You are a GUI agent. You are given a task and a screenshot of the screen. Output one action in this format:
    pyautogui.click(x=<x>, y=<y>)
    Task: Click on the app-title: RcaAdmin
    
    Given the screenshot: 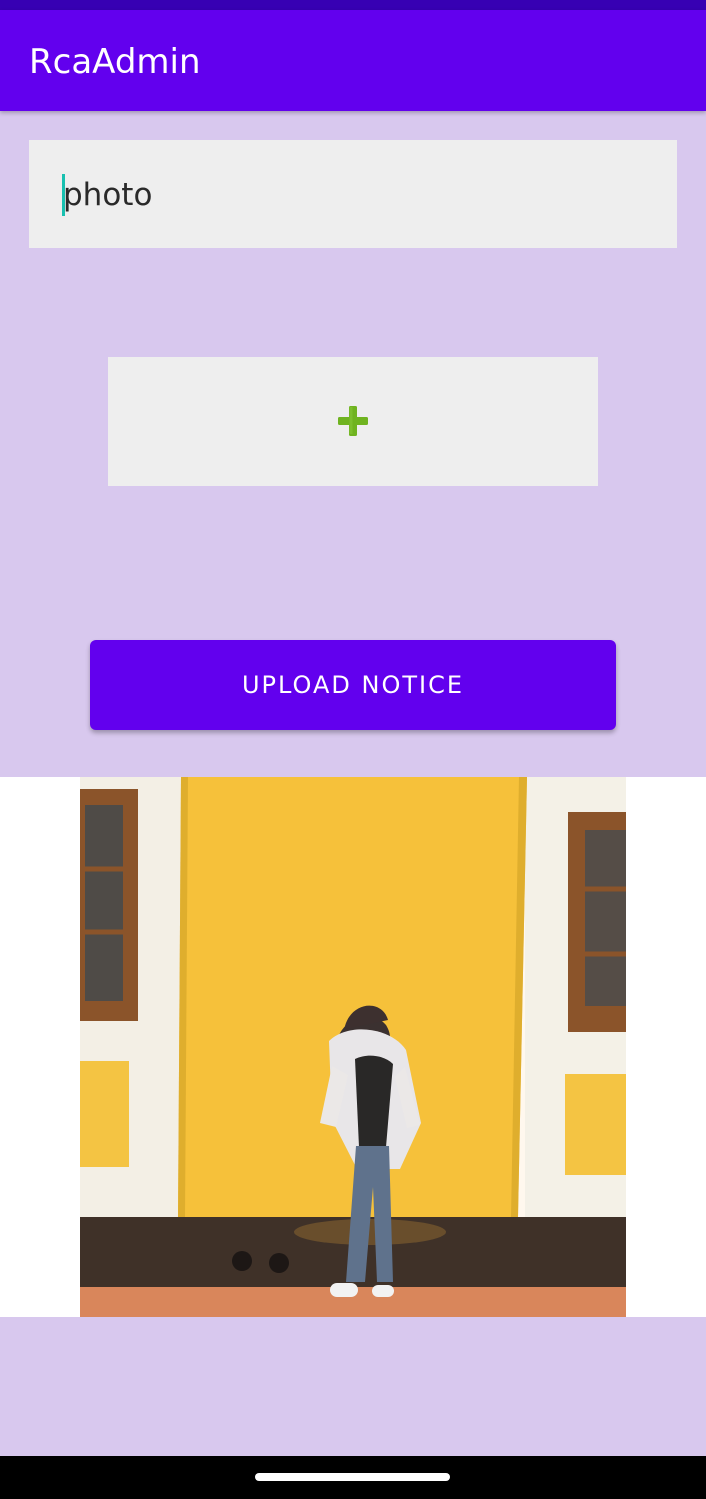 What is the action you would take?
    pyautogui.click(x=115, y=62)
    